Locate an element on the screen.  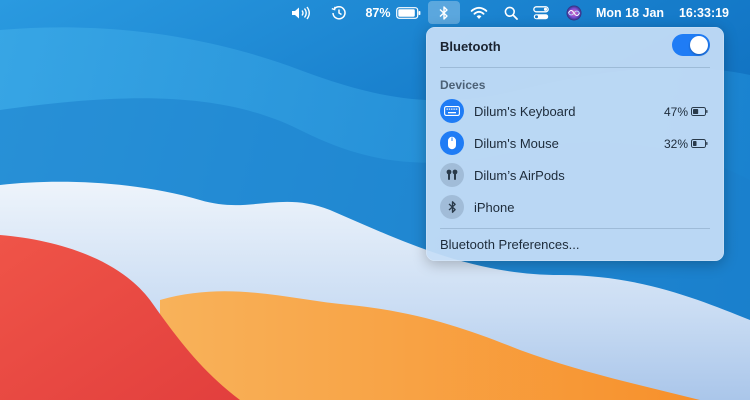
devices-section-label: Devices is located at coordinates (463, 85).